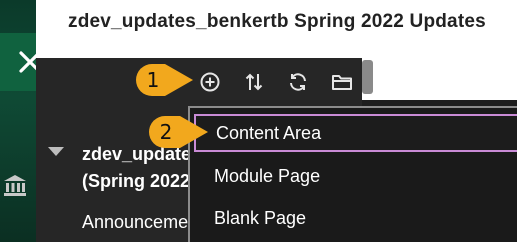 The image size is (517, 242). What do you see at coordinates (178, 132) in the screenshot?
I see `callout-badge-2: 2` at bounding box center [178, 132].